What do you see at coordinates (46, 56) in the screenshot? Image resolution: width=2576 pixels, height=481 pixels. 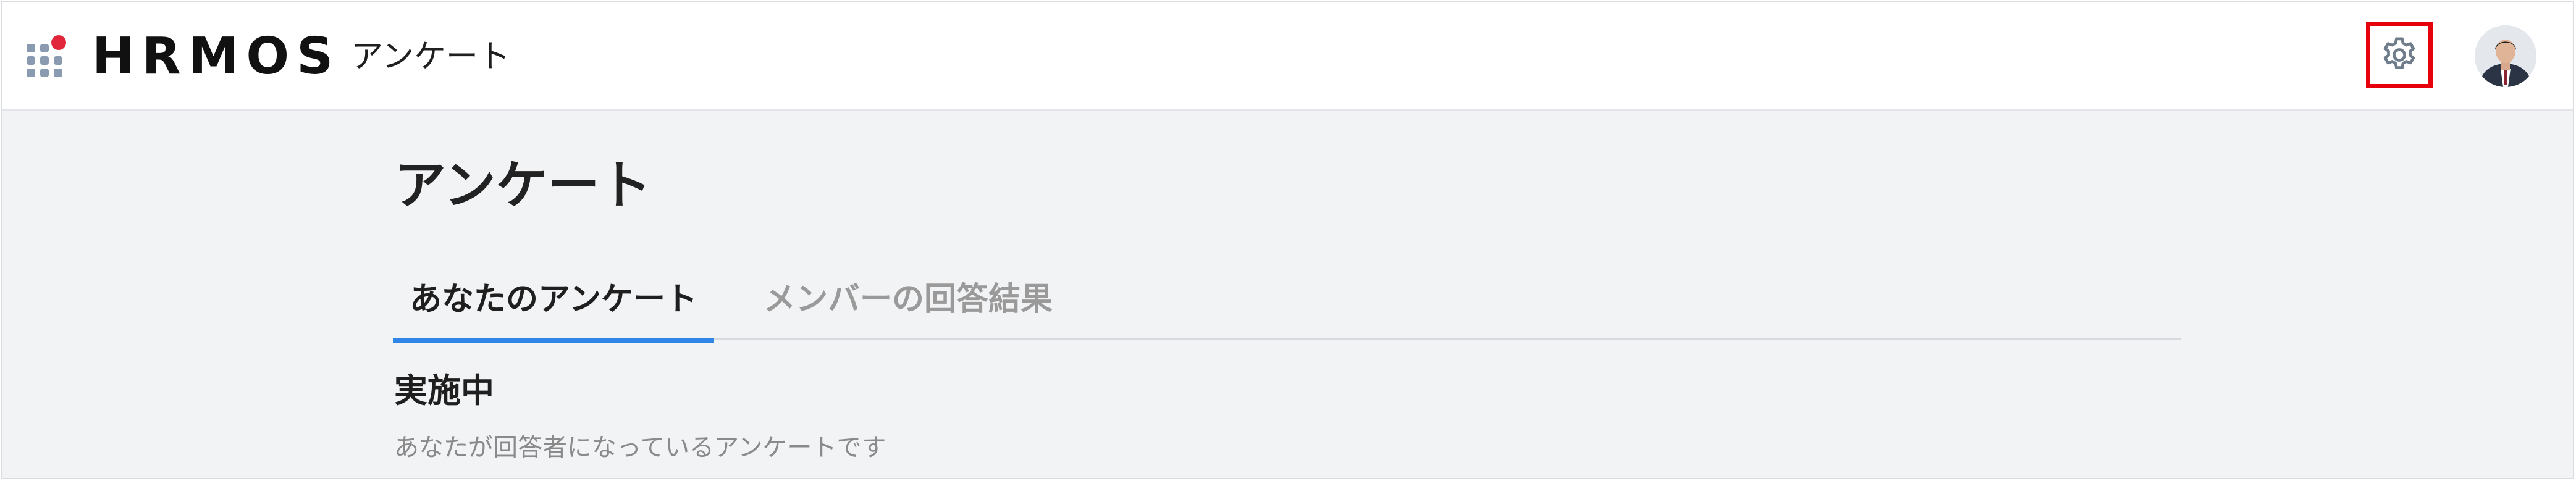 I see `app-grid-icon` at bounding box center [46, 56].